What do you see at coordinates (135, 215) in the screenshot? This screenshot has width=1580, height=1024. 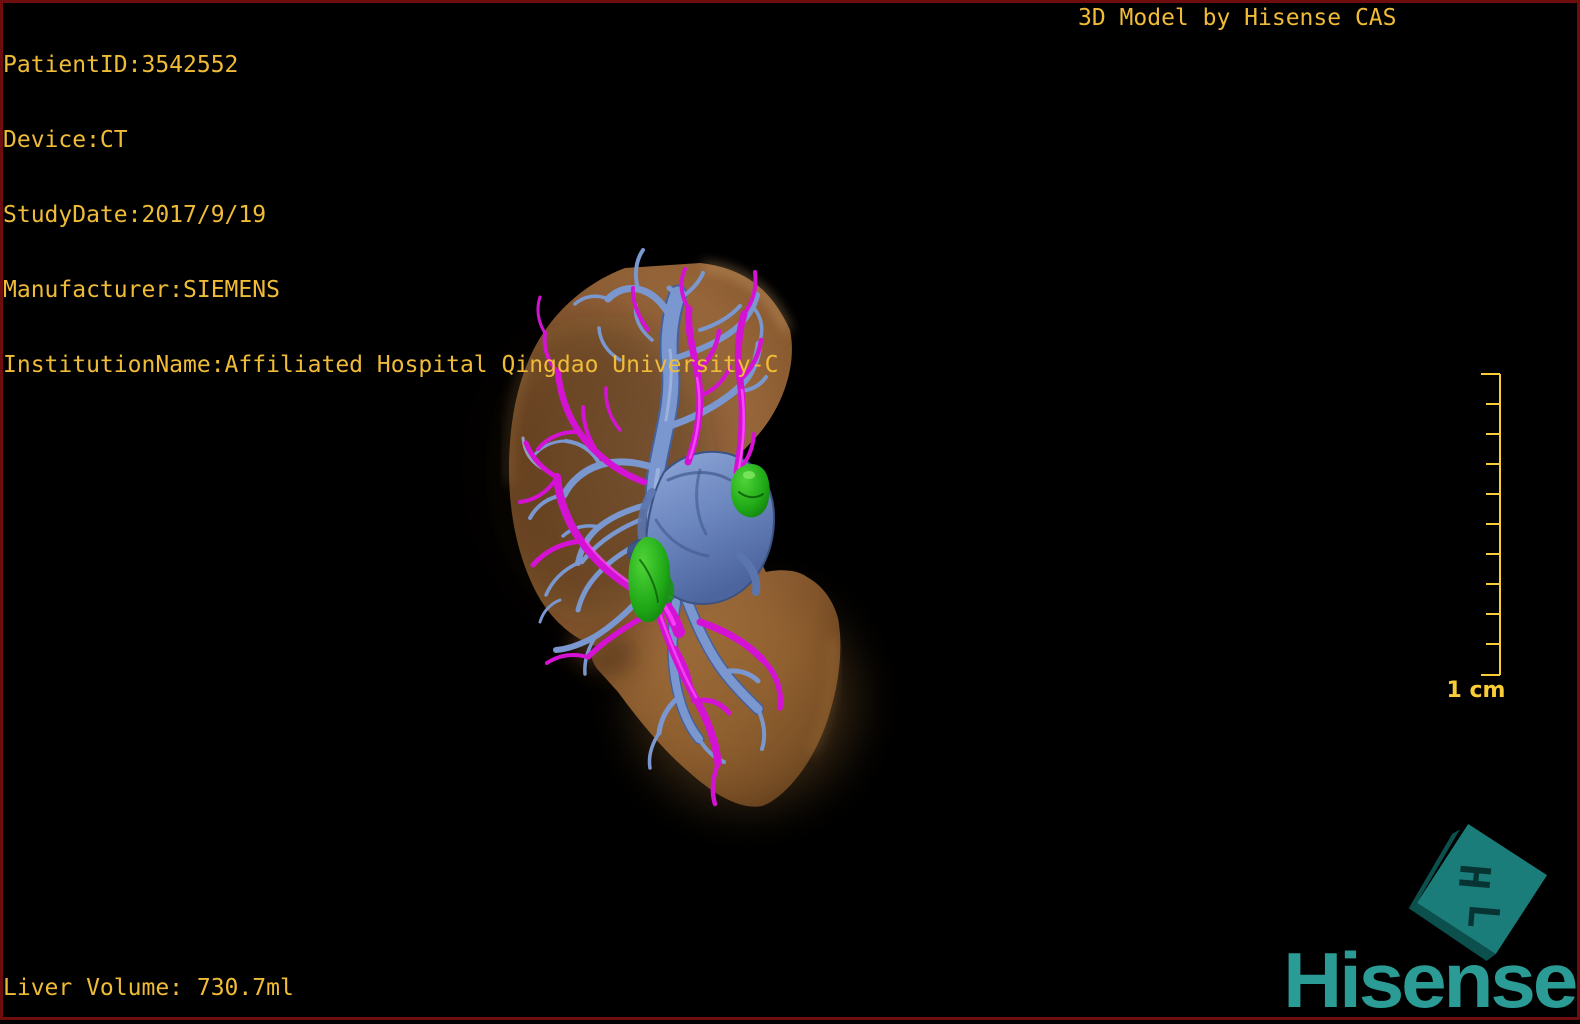 I see `study-date-text: StudyDate:2017/9/19` at bounding box center [135, 215].